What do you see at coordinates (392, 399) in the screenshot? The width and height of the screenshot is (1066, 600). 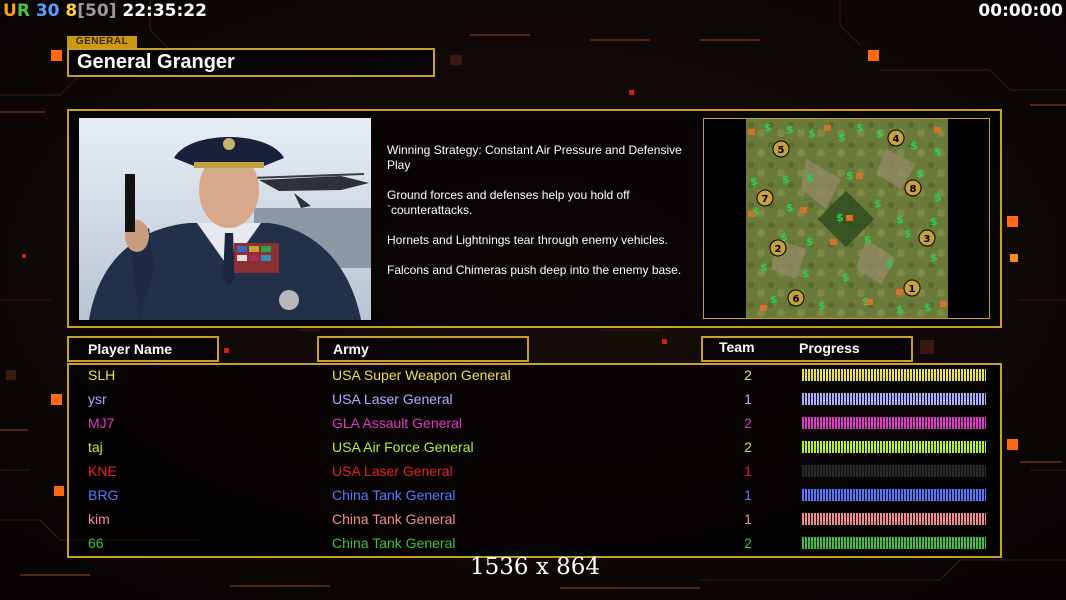 I see `player-army: USA Laser General` at bounding box center [392, 399].